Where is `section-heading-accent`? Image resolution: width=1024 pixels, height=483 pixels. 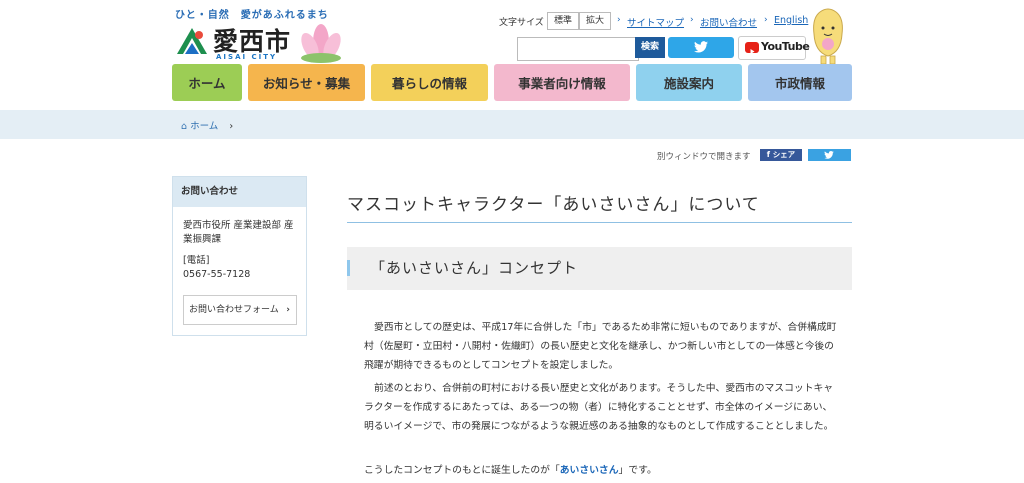 section-heading-accent is located at coordinates (348, 268).